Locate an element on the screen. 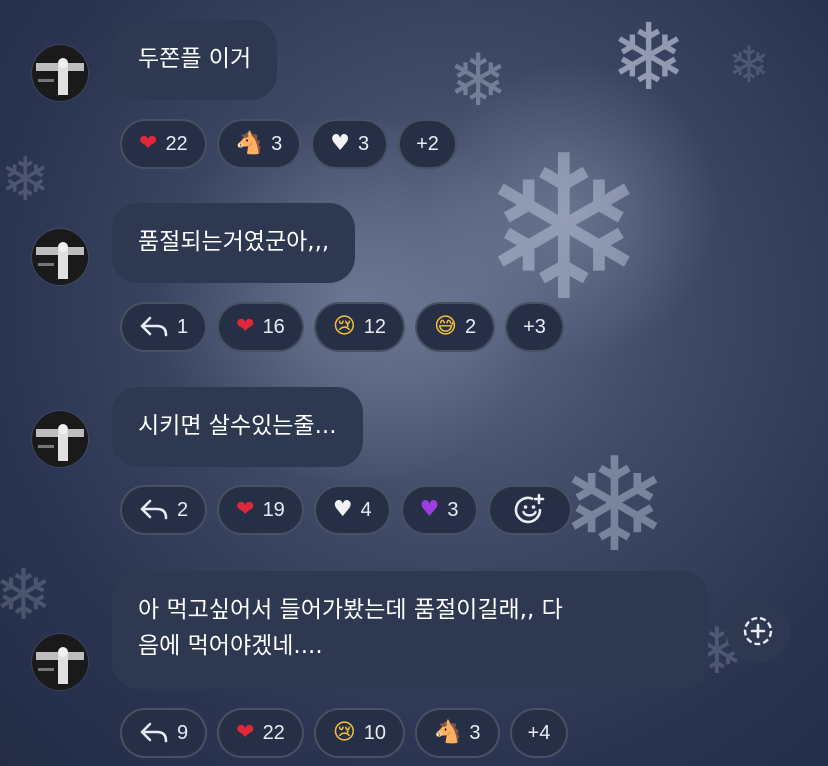 The image size is (828, 766). more-reactions-label: +3 is located at coordinates (534, 326).